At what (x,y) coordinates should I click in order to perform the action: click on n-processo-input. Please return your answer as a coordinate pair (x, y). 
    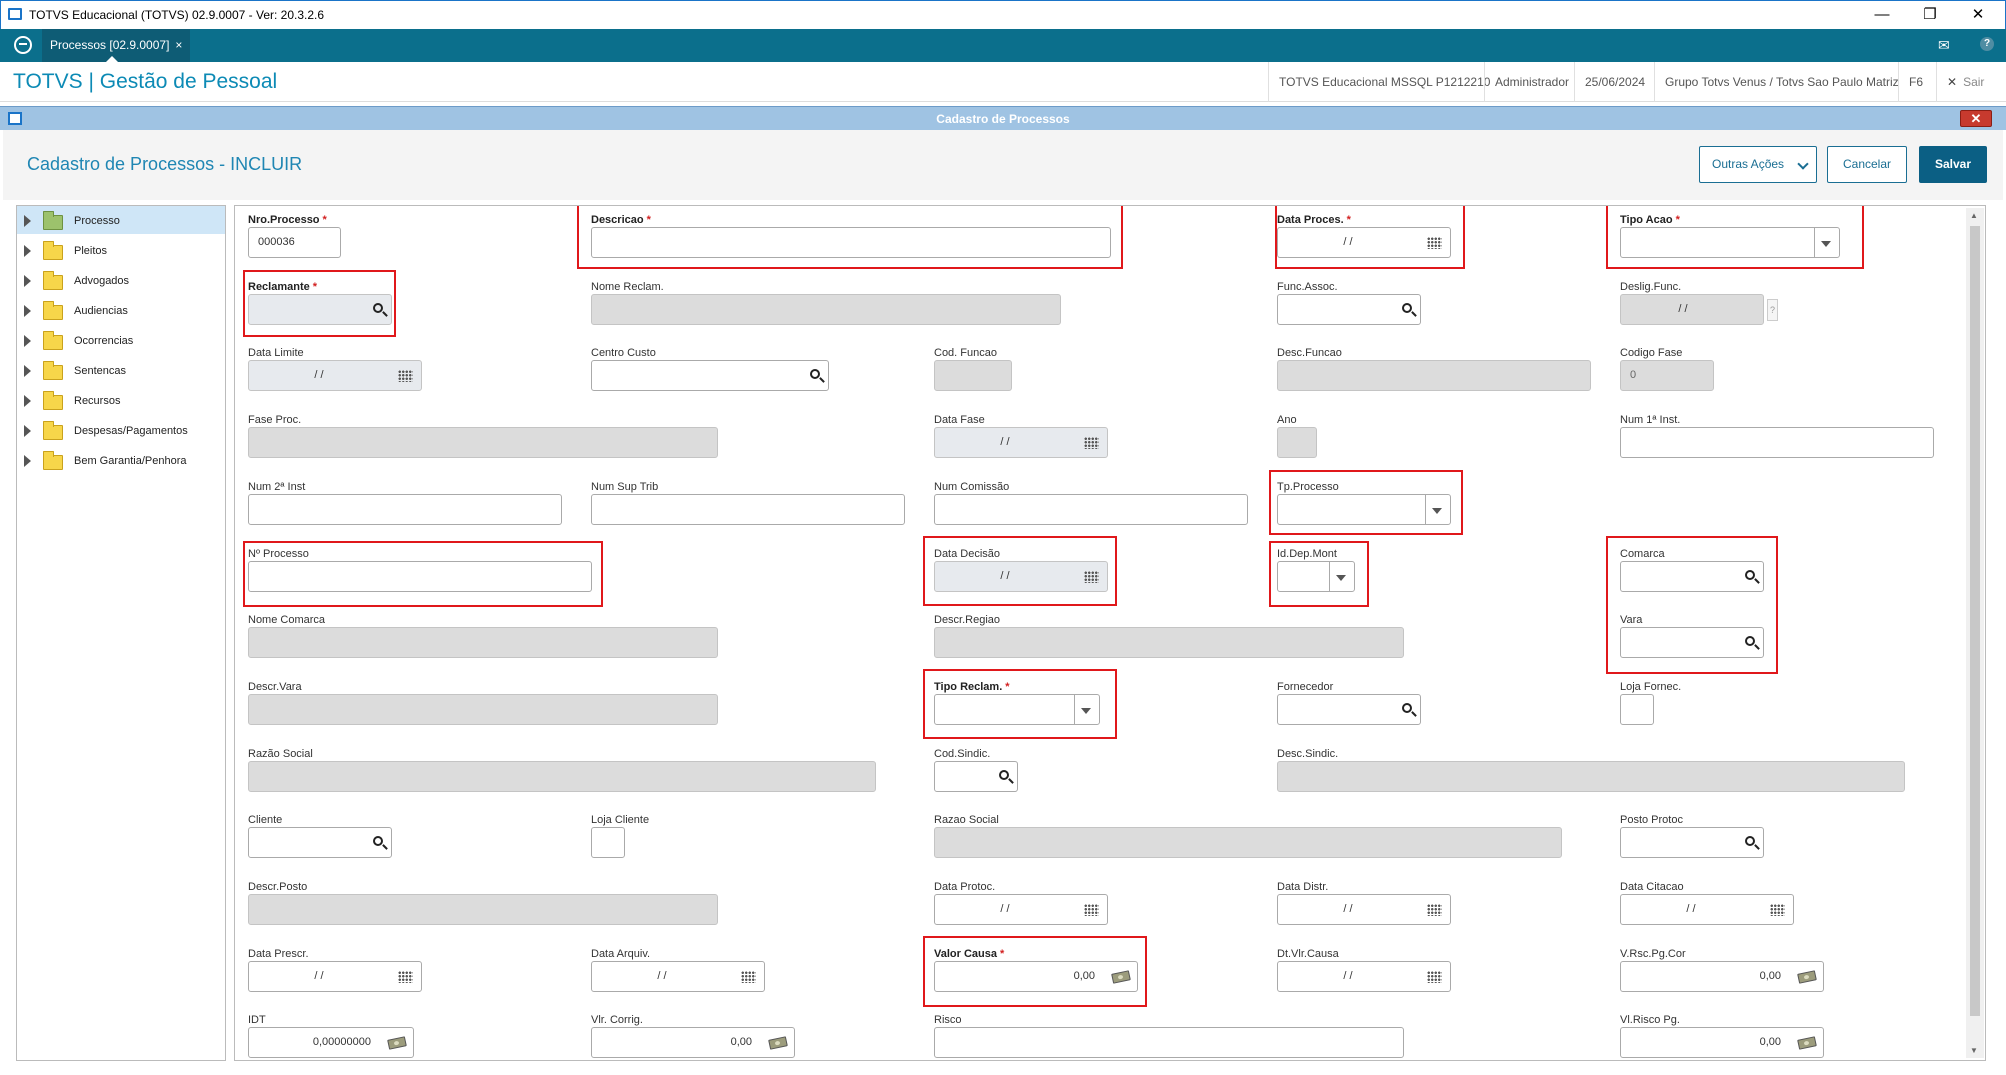
    Looking at the image, I should click on (420, 576).